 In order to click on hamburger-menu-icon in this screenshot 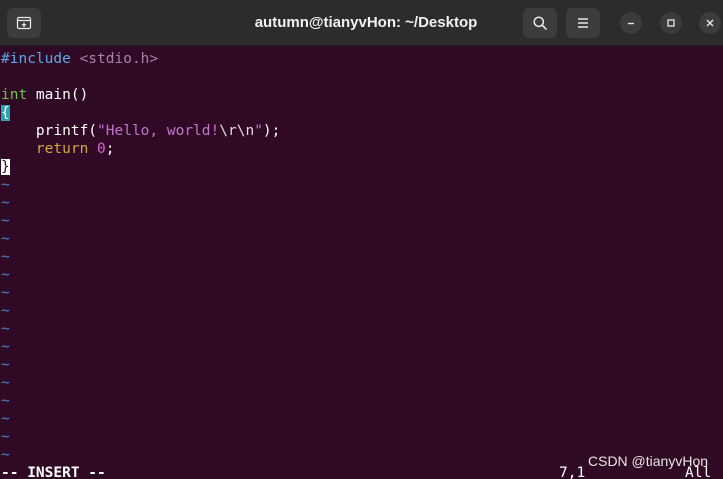, I will do `click(583, 23)`.